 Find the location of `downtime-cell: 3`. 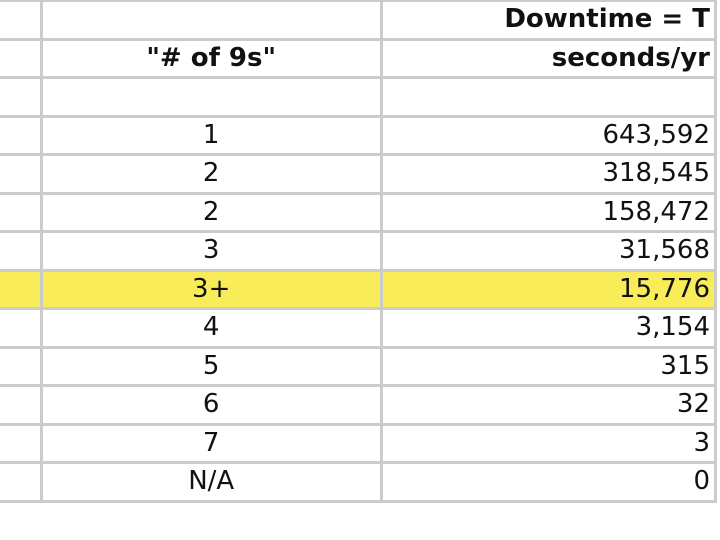

downtime-cell: 3 is located at coordinates (548, 443).